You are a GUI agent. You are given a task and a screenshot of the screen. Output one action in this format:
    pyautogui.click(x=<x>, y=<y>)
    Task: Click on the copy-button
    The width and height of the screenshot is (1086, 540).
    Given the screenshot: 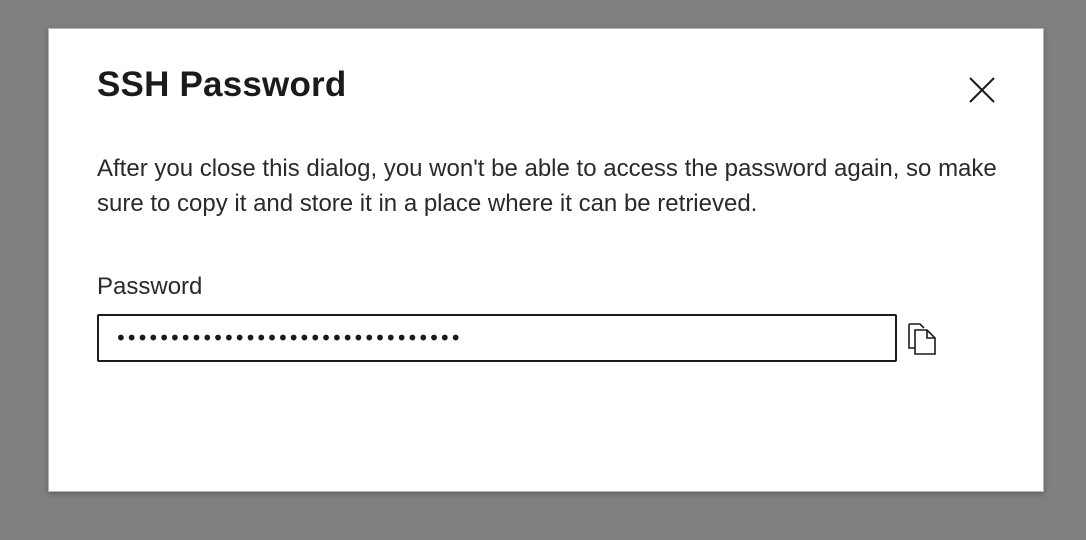 What is the action you would take?
    pyautogui.click(x=922, y=340)
    